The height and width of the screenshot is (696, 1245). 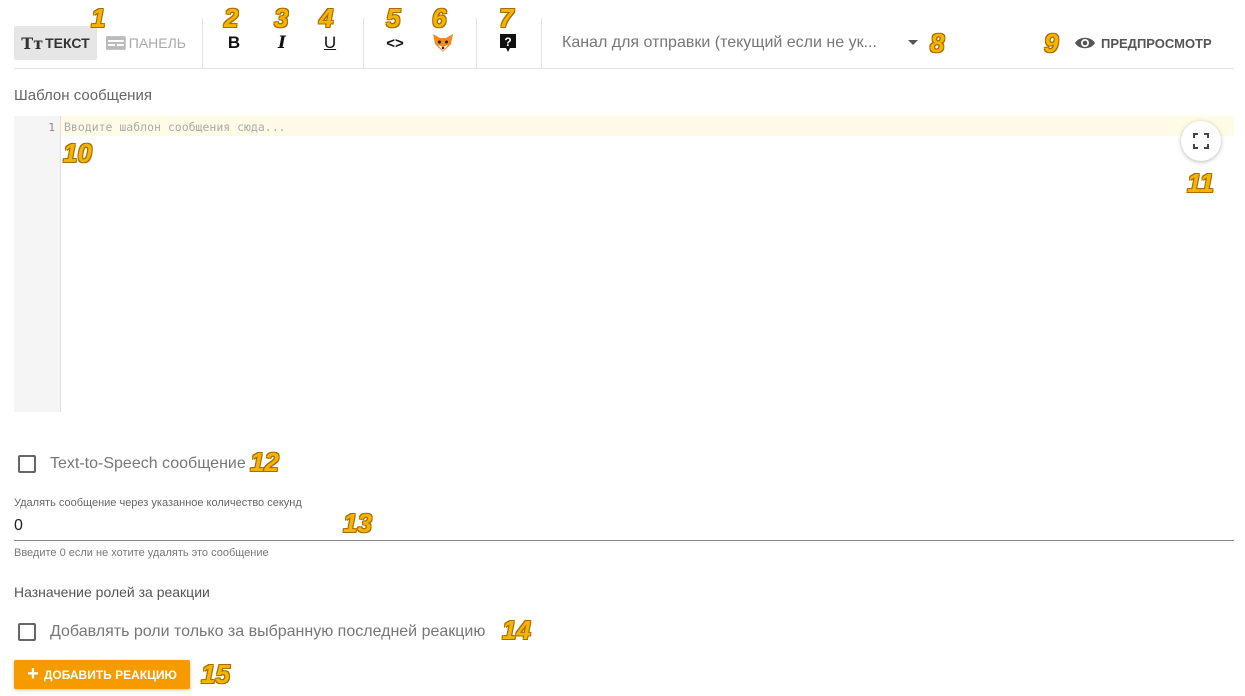 I want to click on tts-label: Text-to-Speech сообщение, so click(x=148, y=463).